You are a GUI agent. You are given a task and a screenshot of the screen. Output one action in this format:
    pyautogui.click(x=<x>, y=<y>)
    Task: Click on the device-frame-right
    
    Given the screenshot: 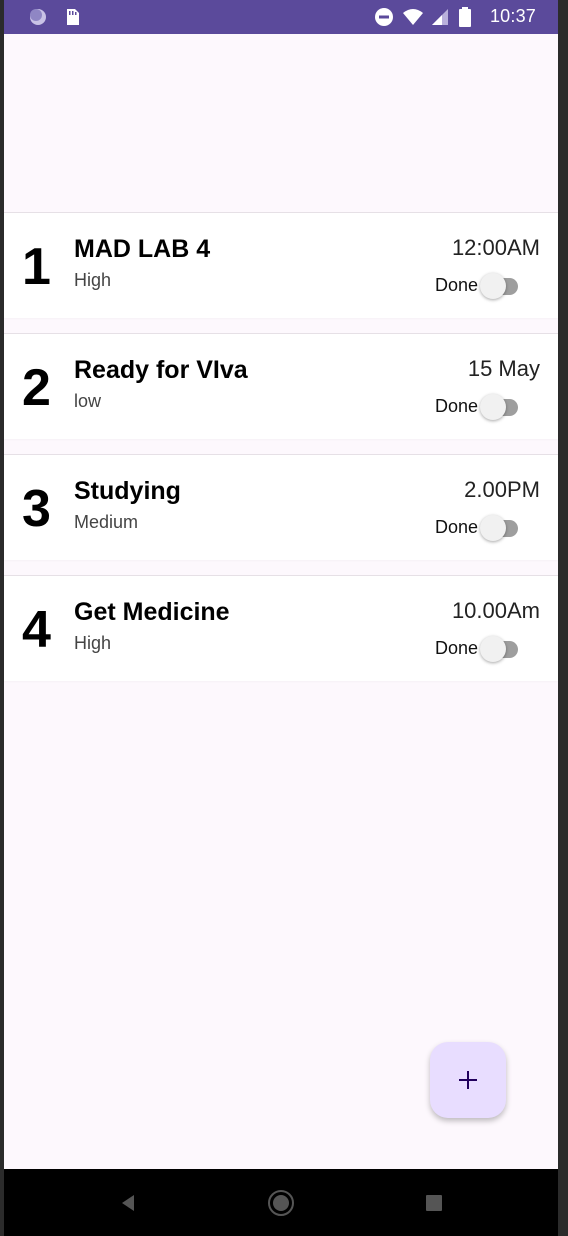 What is the action you would take?
    pyautogui.click(x=563, y=618)
    